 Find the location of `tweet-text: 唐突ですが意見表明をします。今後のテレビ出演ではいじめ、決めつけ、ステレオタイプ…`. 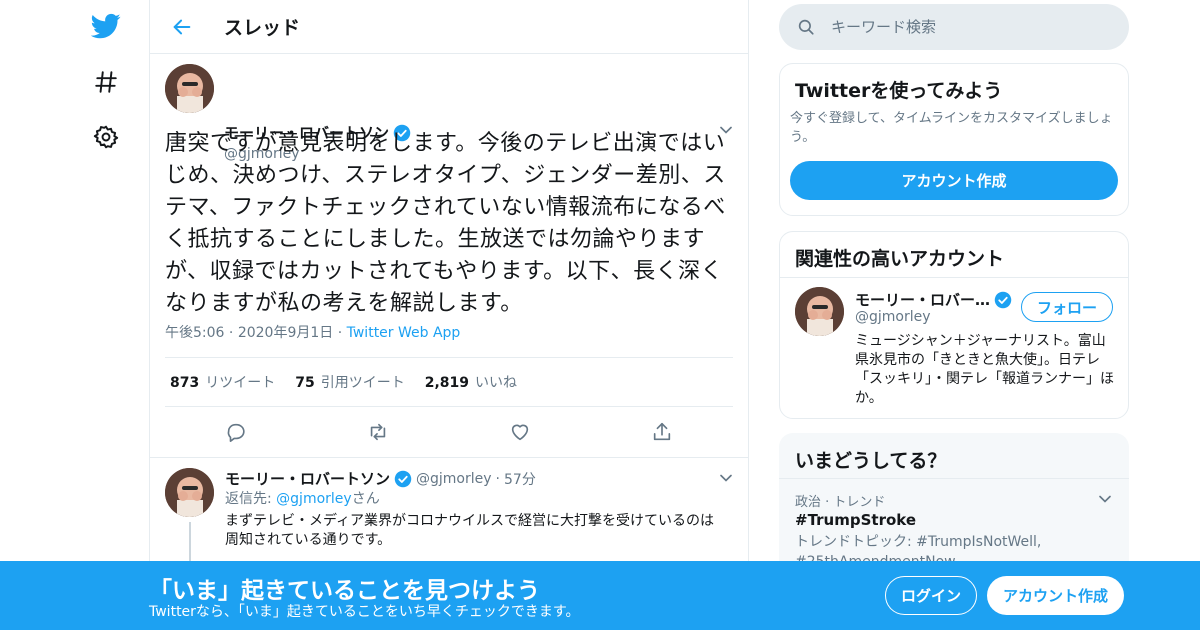

tweet-text: 唐突ですが意見表明をします。今後のテレビ出演ではいじめ、決めつけ、ステレオタイプ… is located at coordinates (445, 223).